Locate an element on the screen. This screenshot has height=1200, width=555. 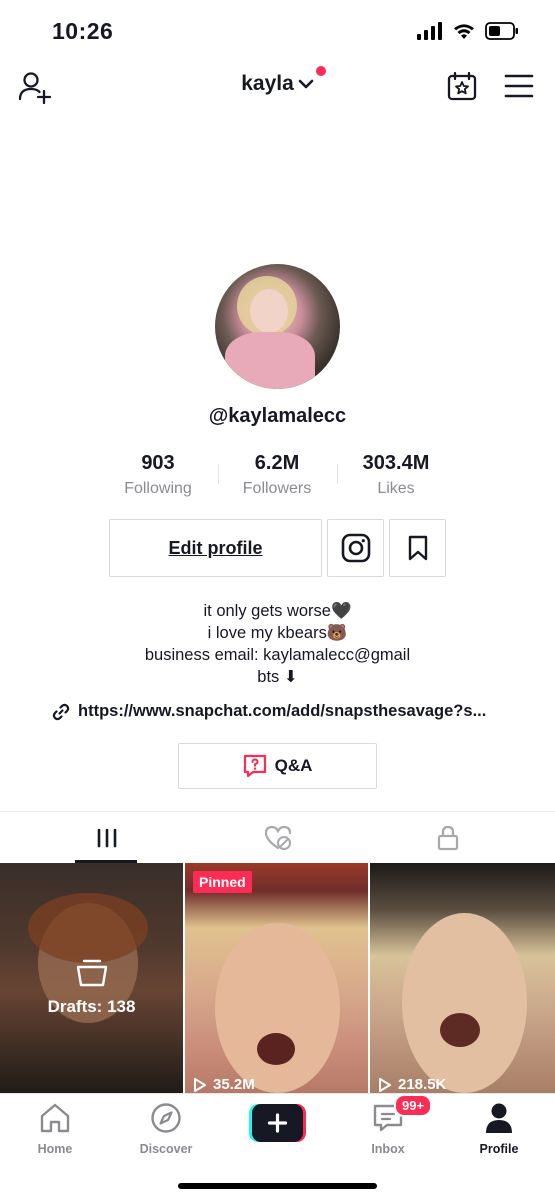
status-bar: 10:26 is located at coordinates (277, 30).